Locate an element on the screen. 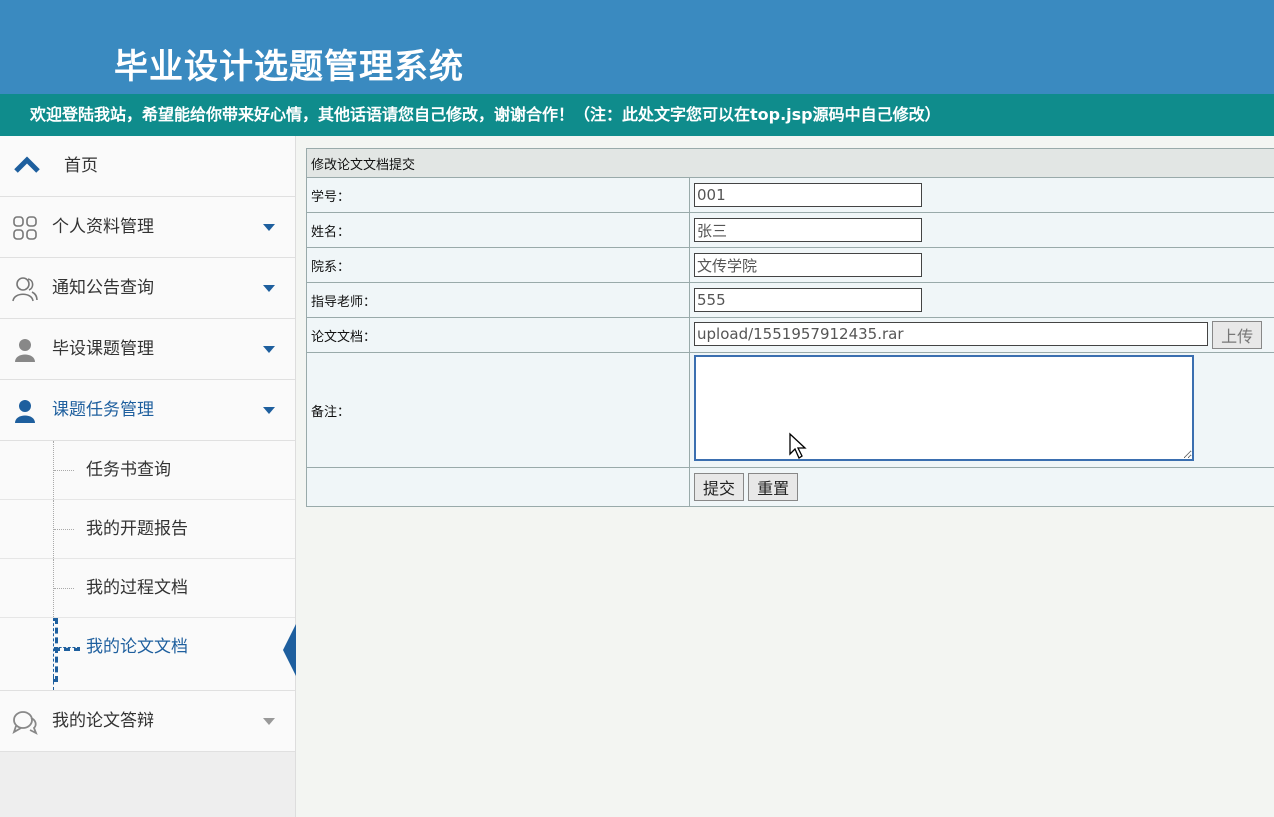 Image resolution: width=1274 pixels, height=817 pixels. submenu-item-task-query: 任务书查询 is located at coordinates (147, 470).